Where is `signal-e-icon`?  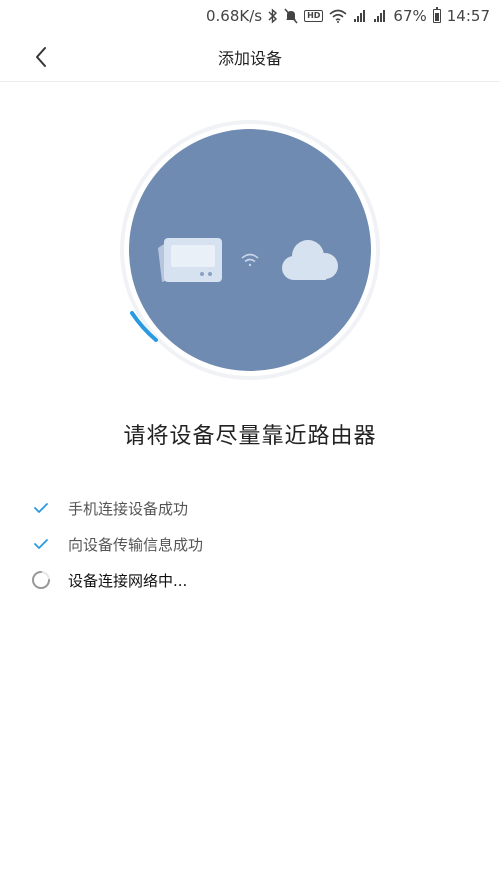 signal-e-icon is located at coordinates (360, 16).